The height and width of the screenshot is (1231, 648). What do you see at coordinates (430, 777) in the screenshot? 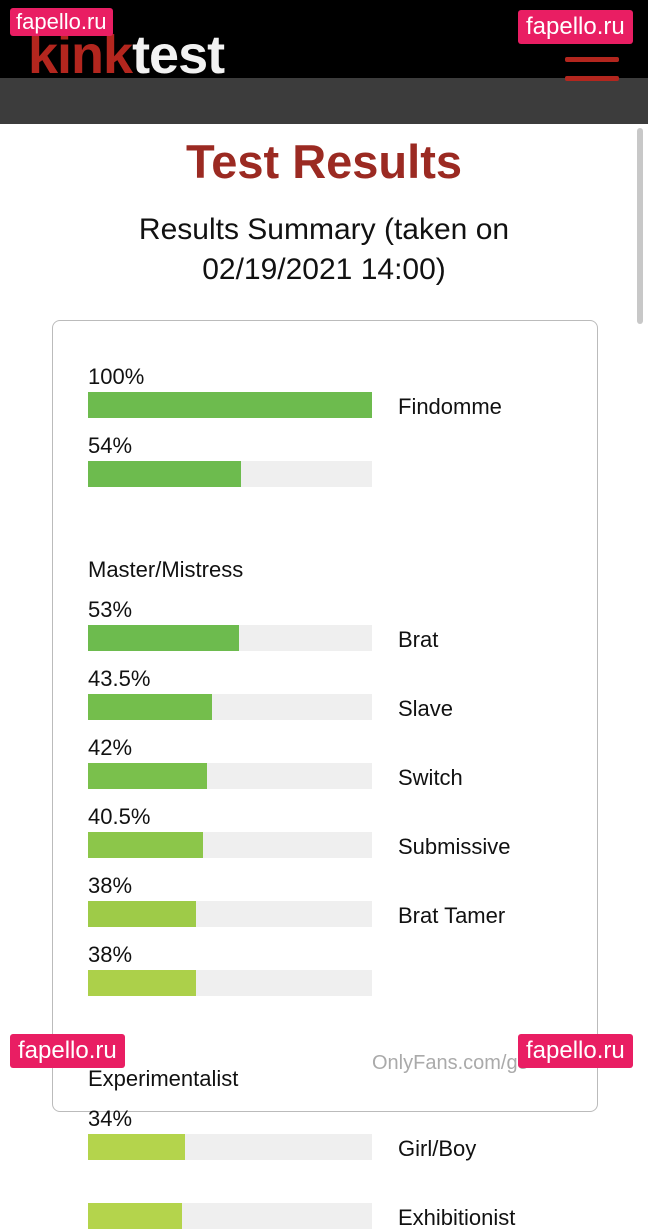
I see `result-name: Switch` at bounding box center [430, 777].